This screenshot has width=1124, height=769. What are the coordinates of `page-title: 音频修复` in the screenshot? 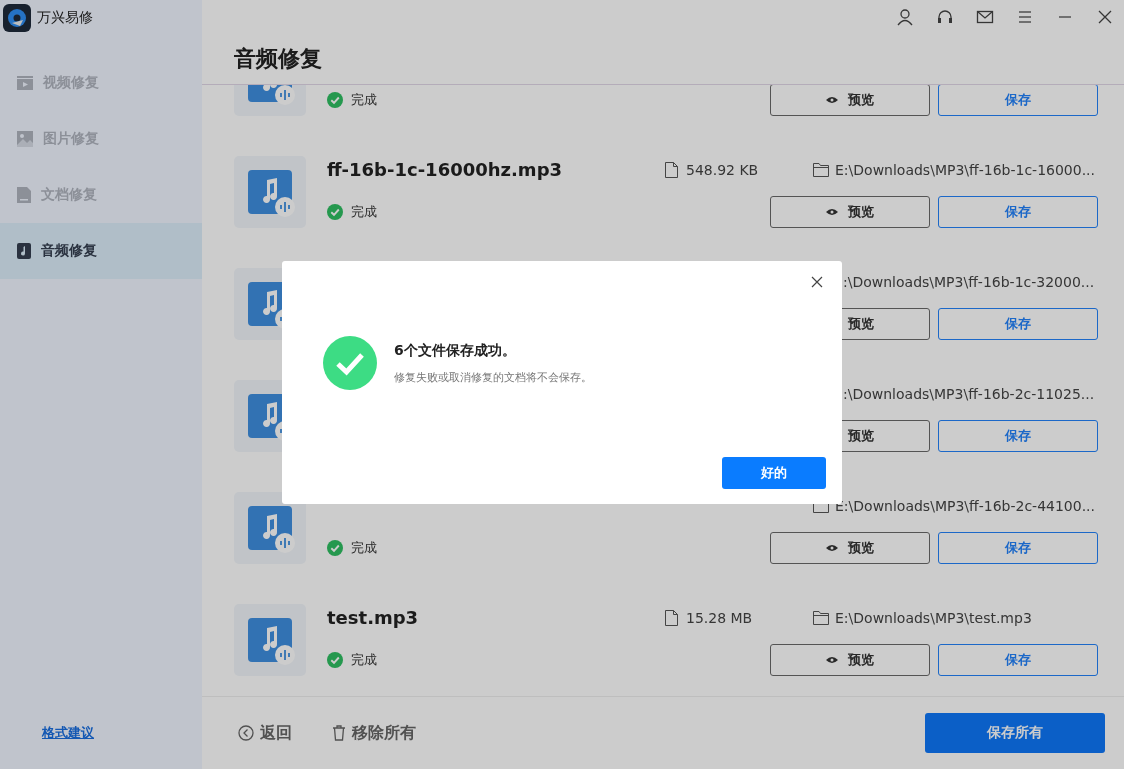 It's located at (278, 59).